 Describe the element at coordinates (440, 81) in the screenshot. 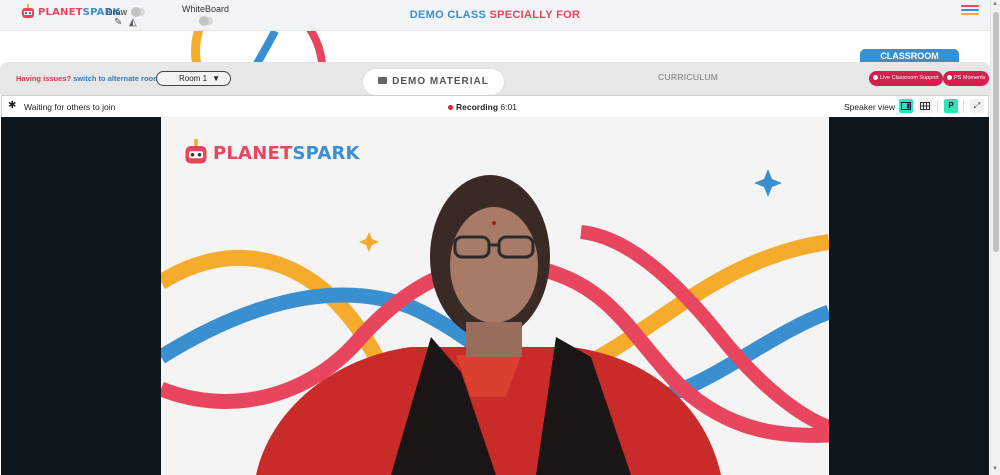

I see `demo-material-label: DEMO MATERIAL` at that location.